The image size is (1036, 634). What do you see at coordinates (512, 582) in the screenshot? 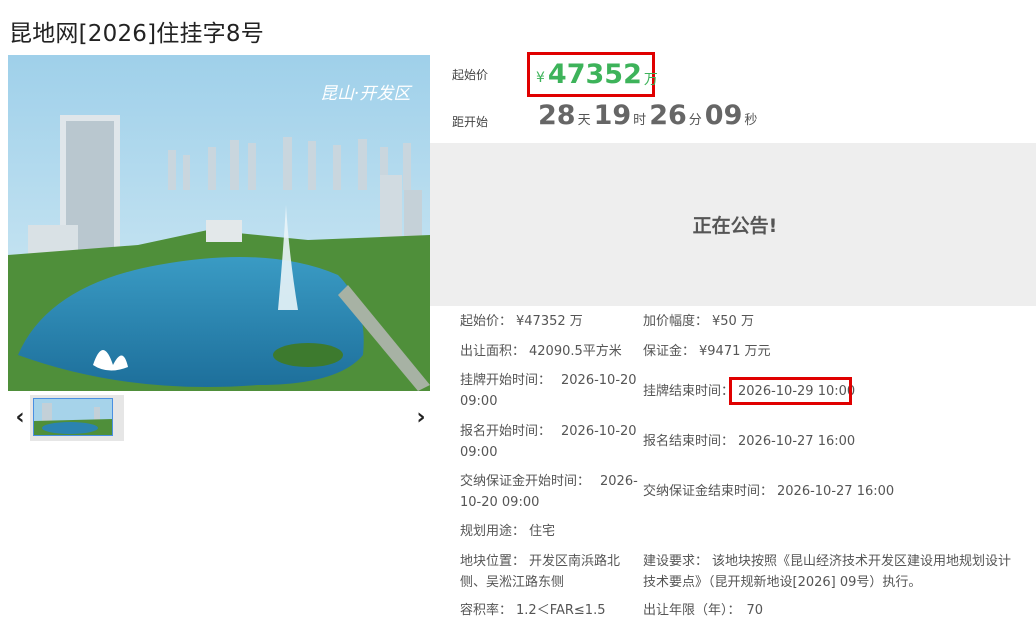
I see `detail-value-line2: 侧、吴淞江路东侧` at bounding box center [512, 582].